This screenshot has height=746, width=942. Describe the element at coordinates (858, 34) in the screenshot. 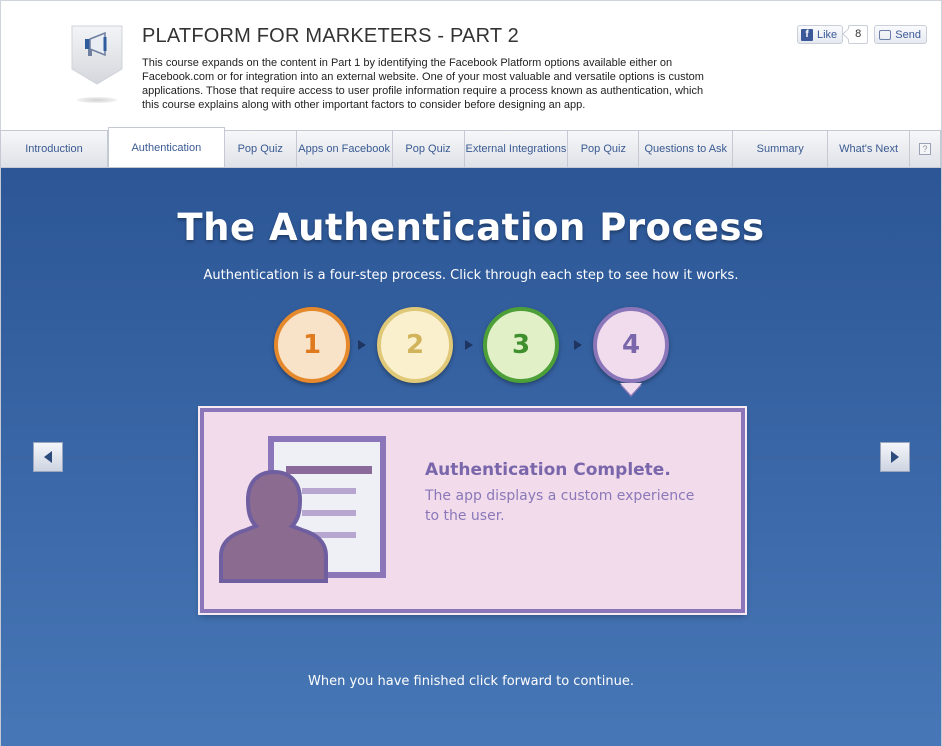

I see `like-count: 8` at that location.